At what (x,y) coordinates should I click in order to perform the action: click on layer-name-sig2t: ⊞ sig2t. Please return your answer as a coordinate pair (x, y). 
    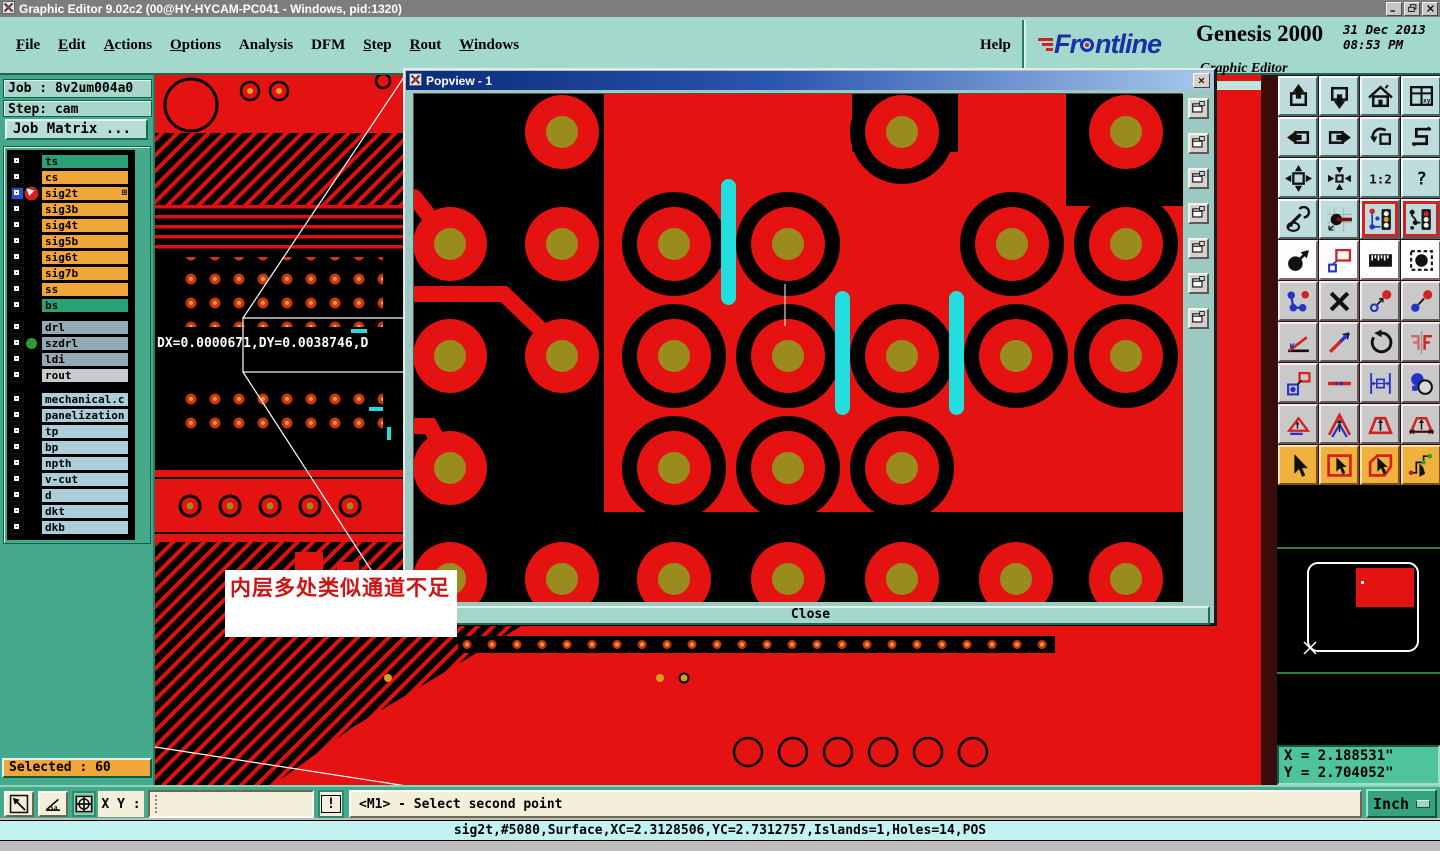
    Looking at the image, I should click on (85, 193).